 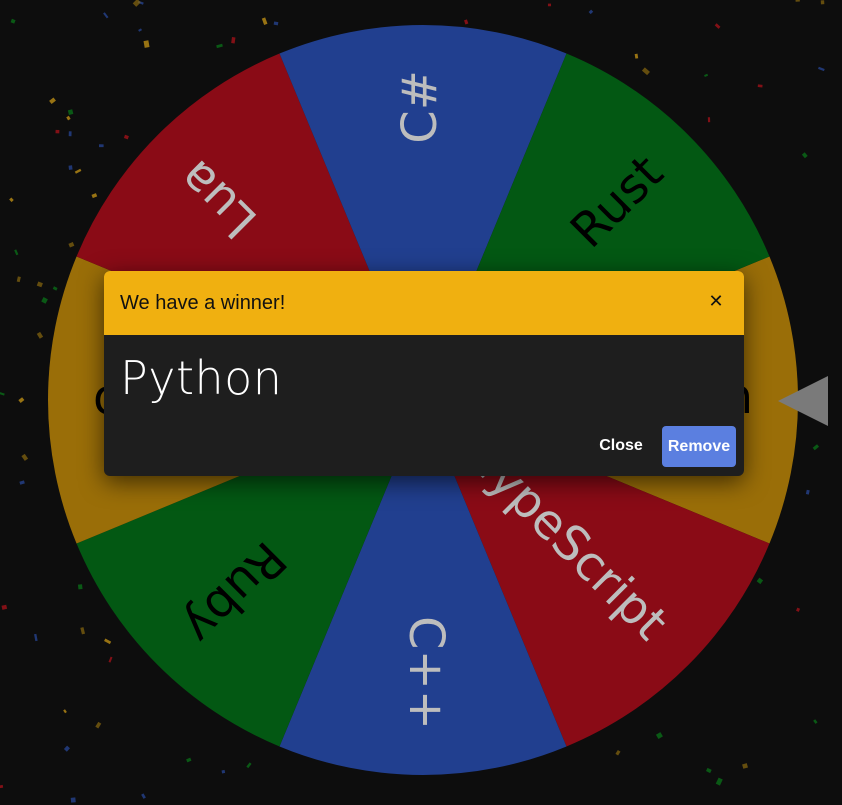 What do you see at coordinates (621, 446) in the screenshot?
I see `close-button: Close` at bounding box center [621, 446].